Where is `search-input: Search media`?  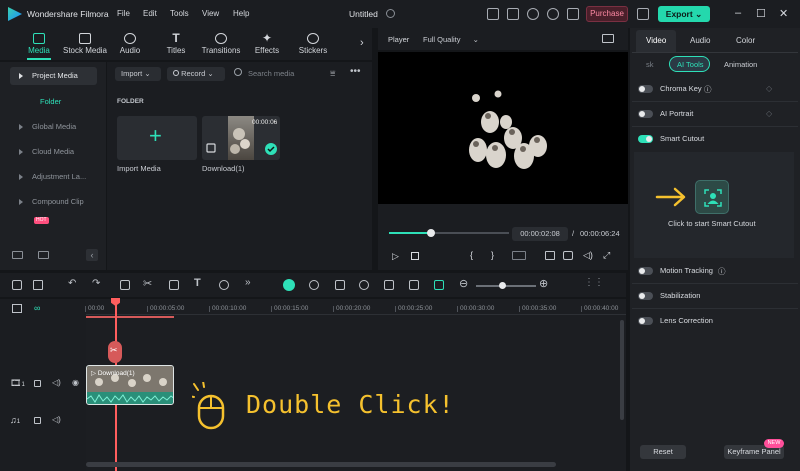 search-input: Search media is located at coordinates (271, 73).